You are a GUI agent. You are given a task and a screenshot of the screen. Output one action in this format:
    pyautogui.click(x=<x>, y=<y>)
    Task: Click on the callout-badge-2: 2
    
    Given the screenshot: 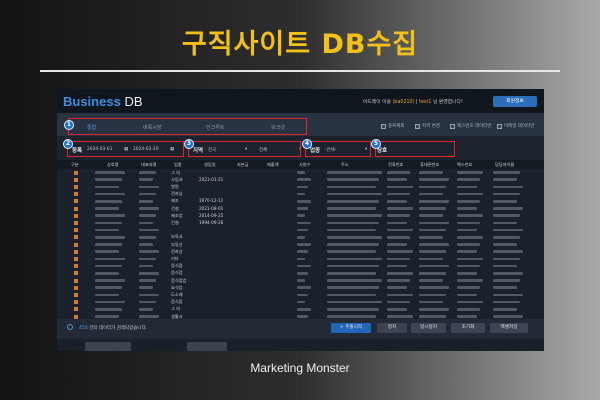 What is the action you would take?
    pyautogui.click(x=68, y=144)
    